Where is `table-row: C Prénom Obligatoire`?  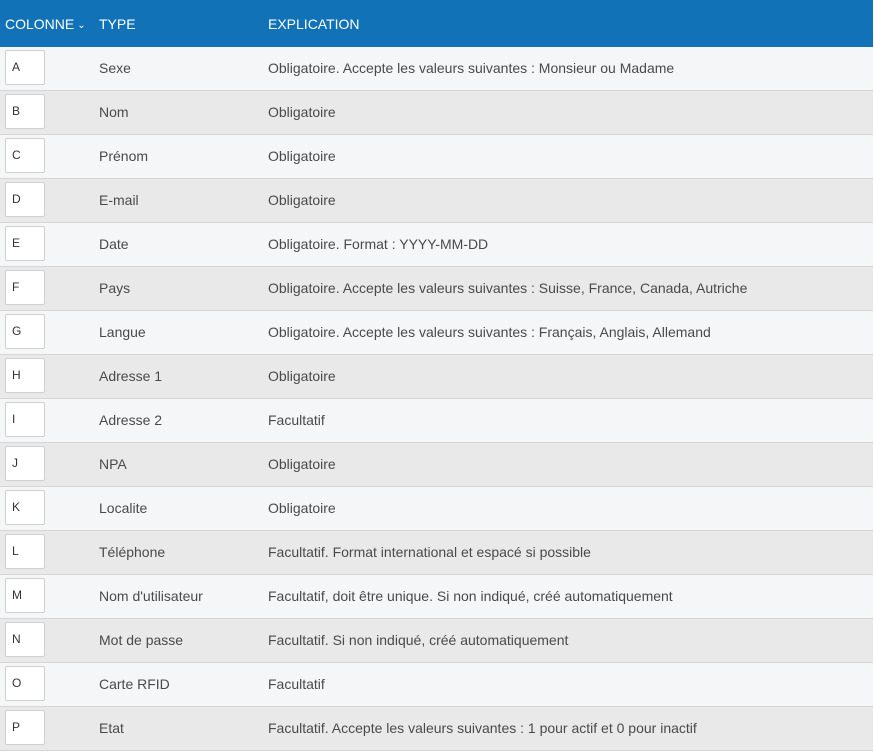
table-row: C Prénom Obligatoire is located at coordinates (436, 157).